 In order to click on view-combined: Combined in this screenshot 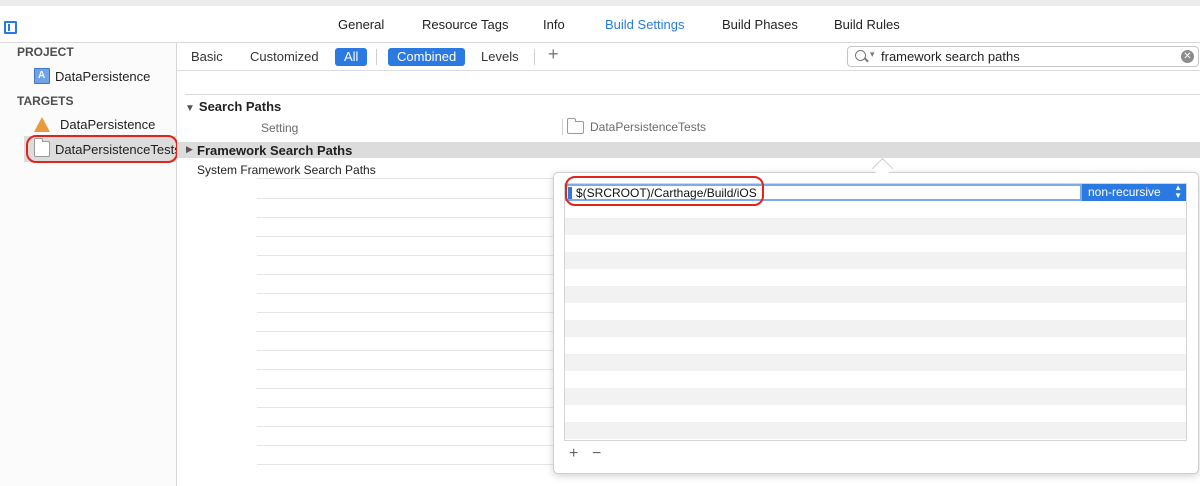, I will do `click(427, 57)`.